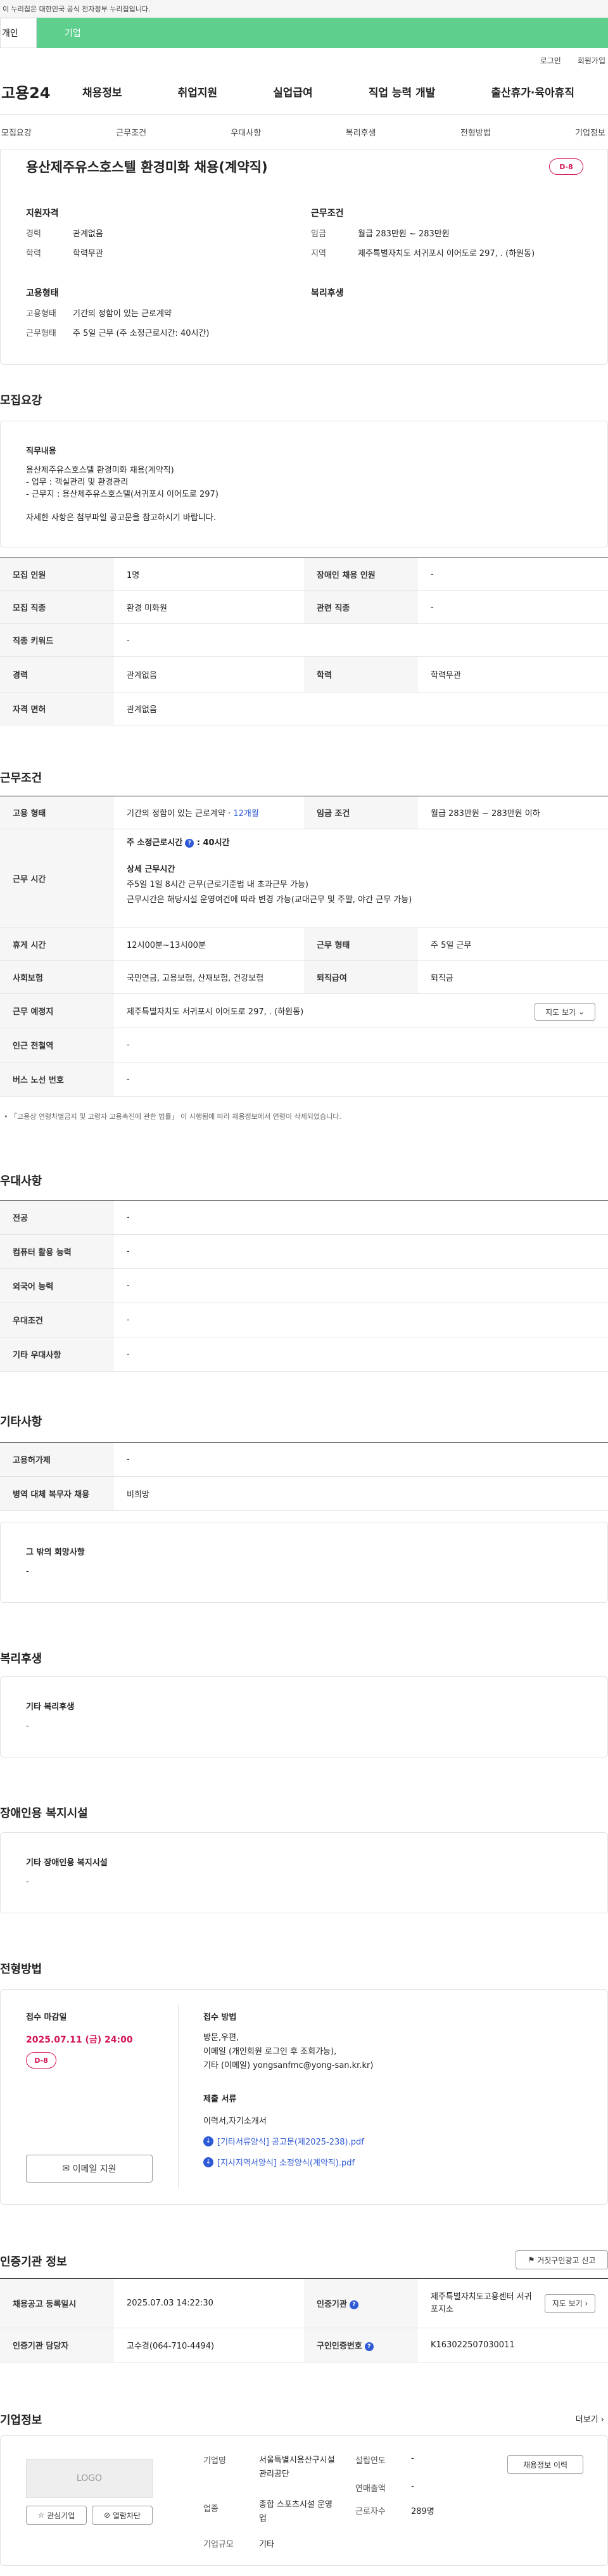 This screenshot has width=608, height=2576. I want to click on etc-table: 고용허가제 - 병역 대체 복무자 채용 비희망, so click(304, 1476).